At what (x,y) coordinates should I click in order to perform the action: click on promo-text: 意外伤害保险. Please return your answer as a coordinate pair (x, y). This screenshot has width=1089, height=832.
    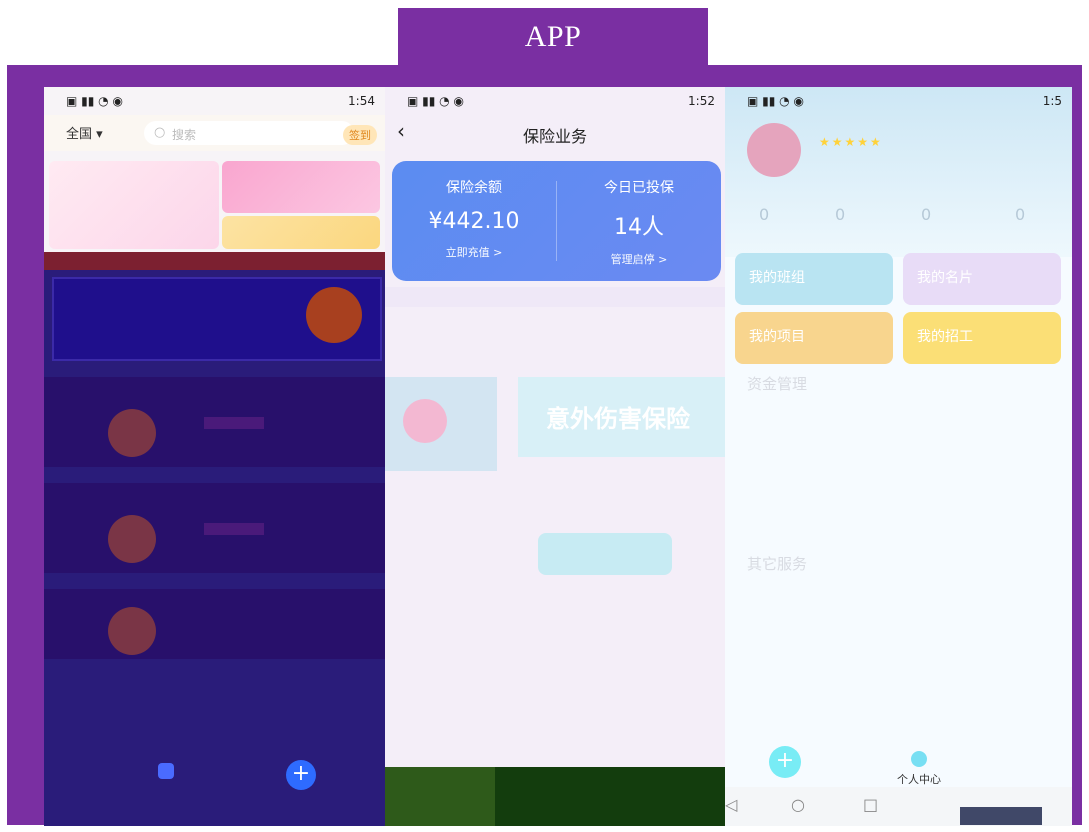
    Looking at the image, I should click on (618, 419).